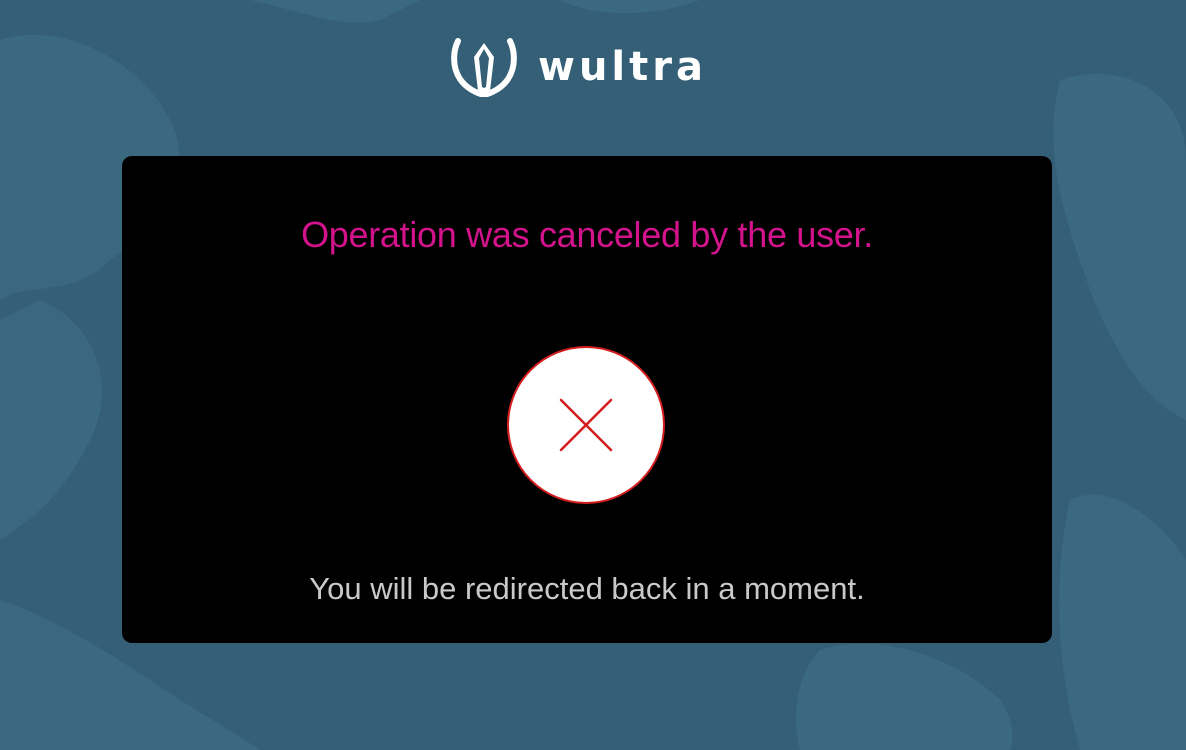 Image resolution: width=1186 pixels, height=750 pixels. I want to click on wultra-logo: wultra, so click(578, 66).